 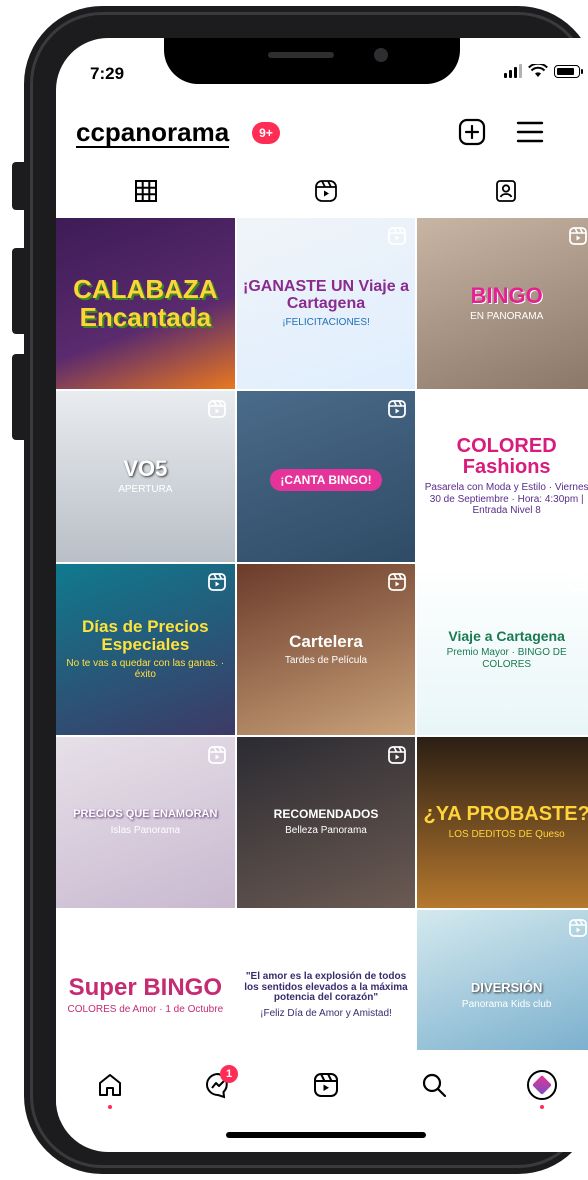 What do you see at coordinates (326, 479) in the screenshot?
I see `post-pill-label: ¡CANTA BINGO!` at bounding box center [326, 479].